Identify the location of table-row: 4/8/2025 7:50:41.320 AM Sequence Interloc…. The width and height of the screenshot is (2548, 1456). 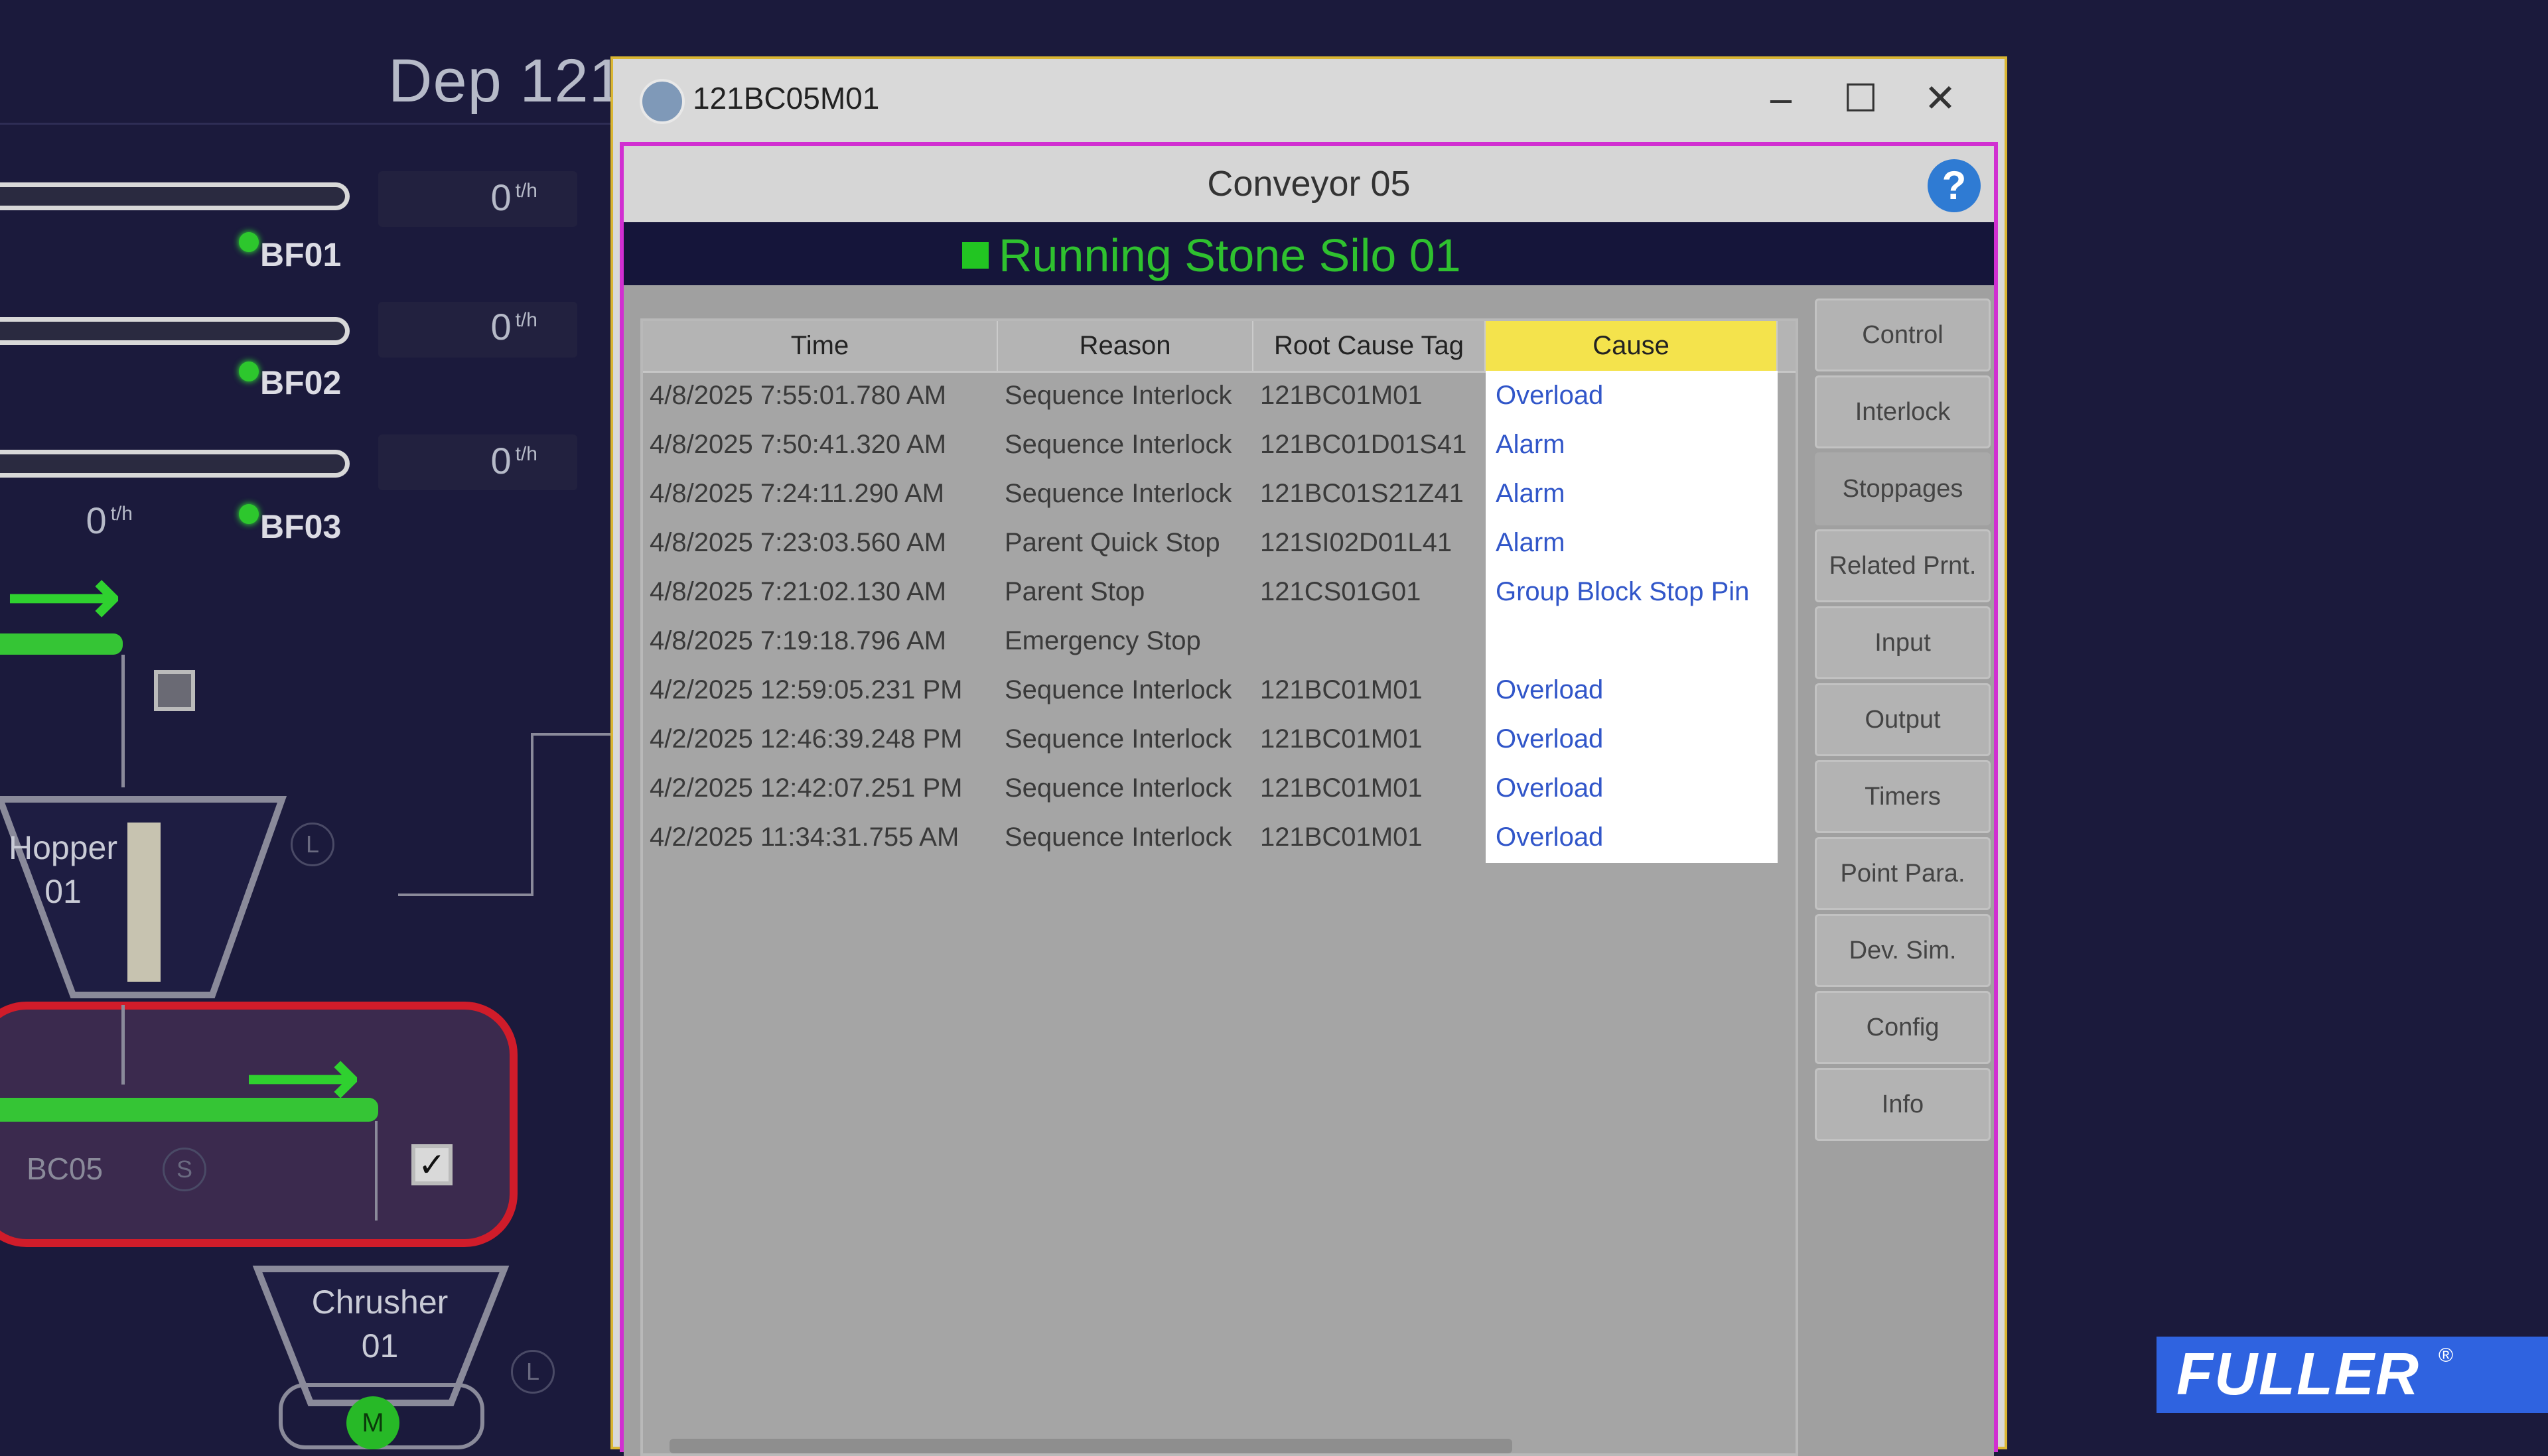
(1219, 444).